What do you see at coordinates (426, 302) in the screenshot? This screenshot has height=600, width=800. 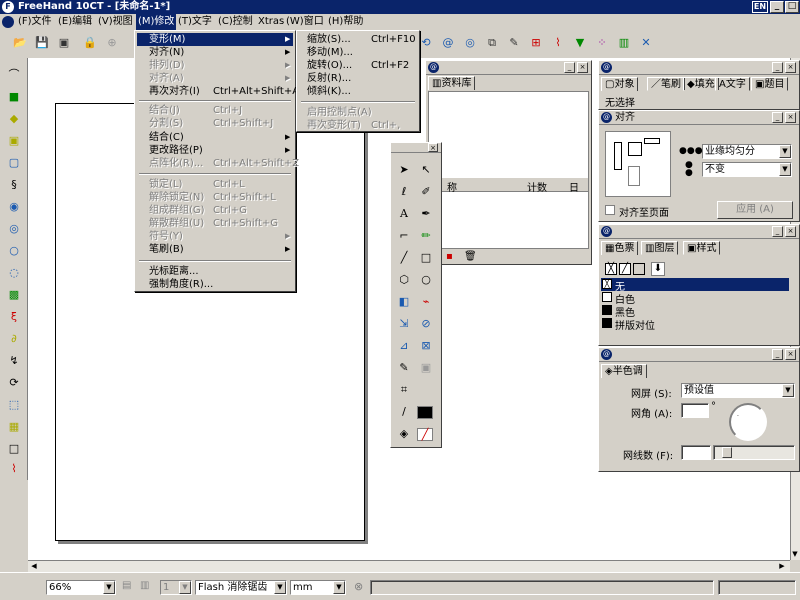 I see `knife-icon: ⌁` at bounding box center [426, 302].